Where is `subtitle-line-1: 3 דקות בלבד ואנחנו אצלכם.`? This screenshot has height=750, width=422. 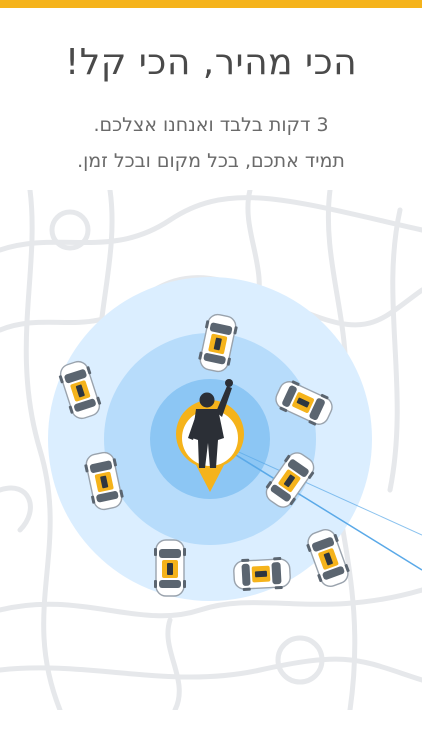
subtitle-line-1: 3 דקות בלבד ואנחנו אצלכם. is located at coordinates (211, 125).